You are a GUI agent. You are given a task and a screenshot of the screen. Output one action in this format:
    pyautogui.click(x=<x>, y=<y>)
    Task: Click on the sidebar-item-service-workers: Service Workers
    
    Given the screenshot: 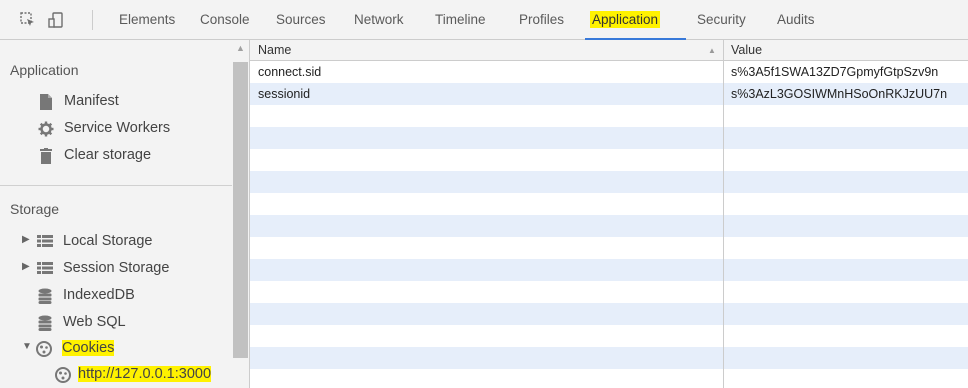 What is the action you would take?
    pyautogui.click(x=116, y=129)
    